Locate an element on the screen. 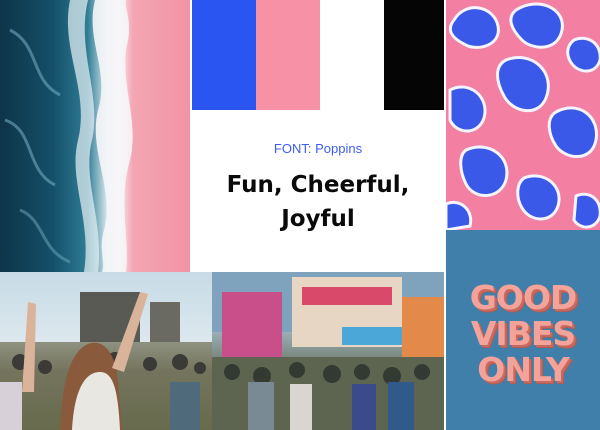  headline-line-1: Fun, Cheerful, is located at coordinates (318, 185).